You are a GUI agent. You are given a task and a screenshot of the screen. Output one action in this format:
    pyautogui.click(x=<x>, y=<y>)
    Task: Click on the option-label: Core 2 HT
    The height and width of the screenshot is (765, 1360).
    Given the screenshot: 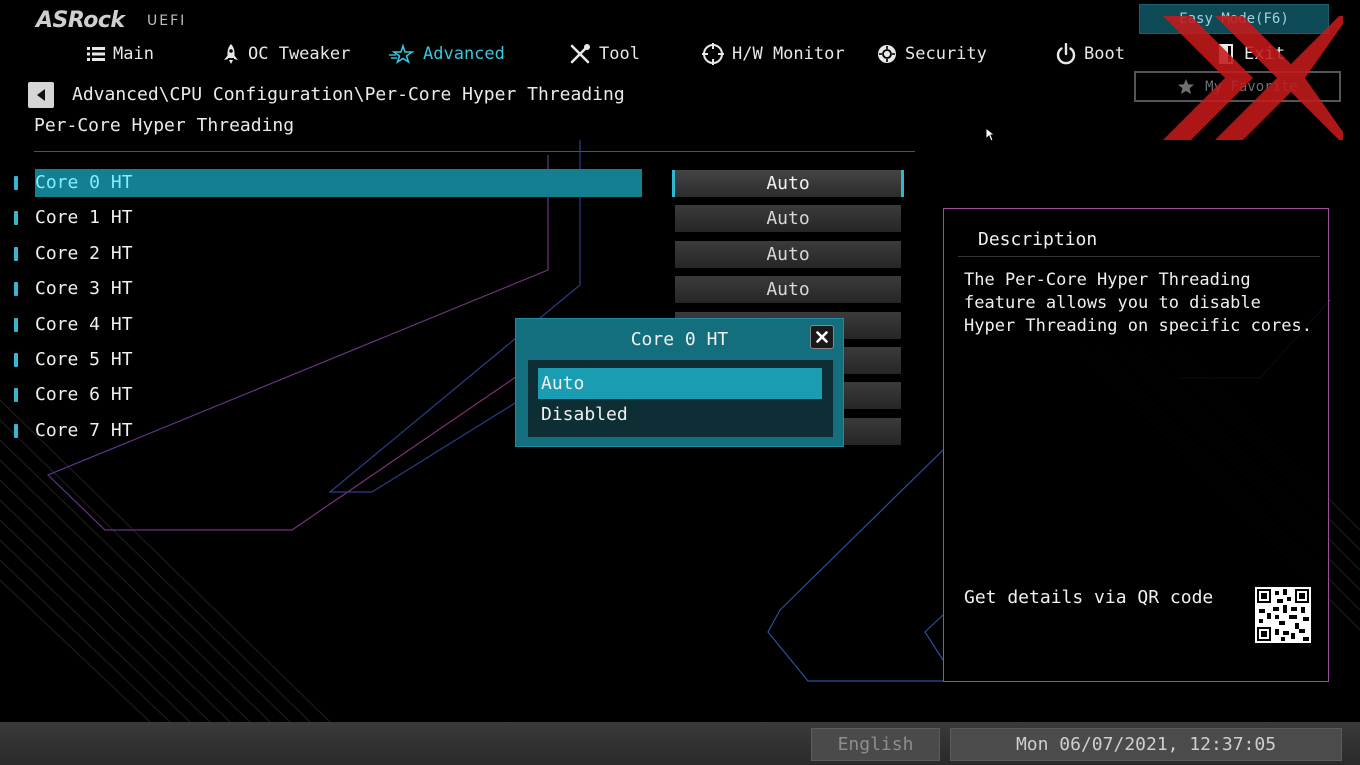 What is the action you would take?
    pyautogui.click(x=84, y=253)
    